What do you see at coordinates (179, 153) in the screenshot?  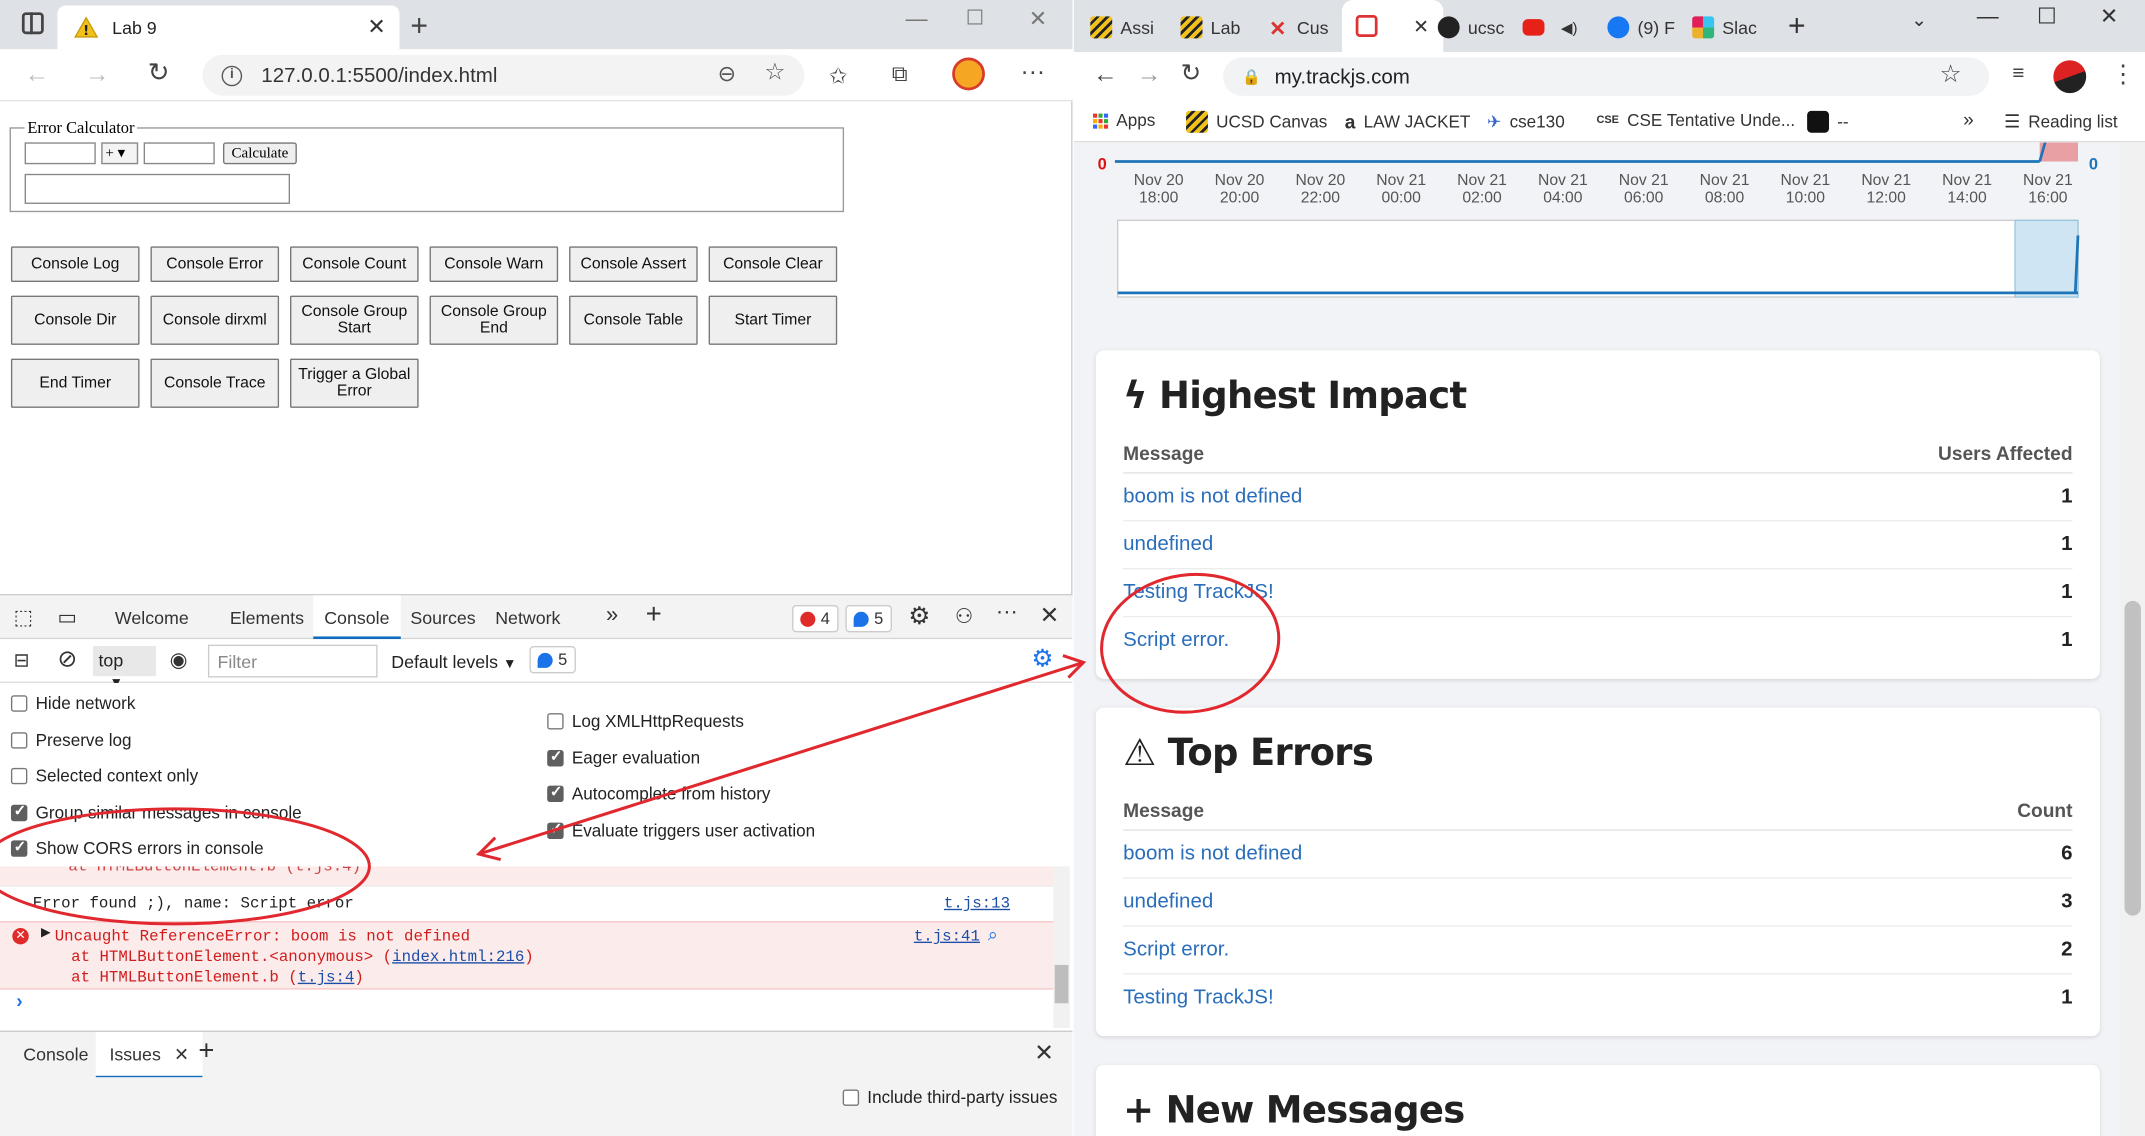 I see `second-number-input` at bounding box center [179, 153].